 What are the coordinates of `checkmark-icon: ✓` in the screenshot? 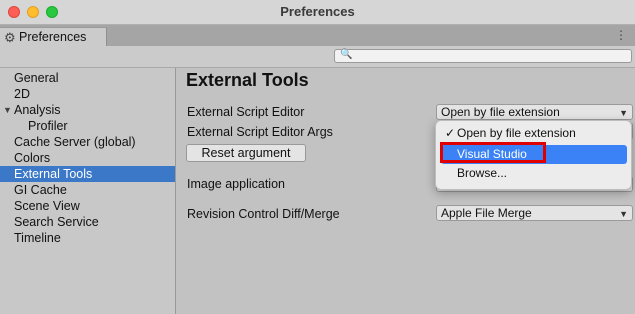 It's located at (450, 133).